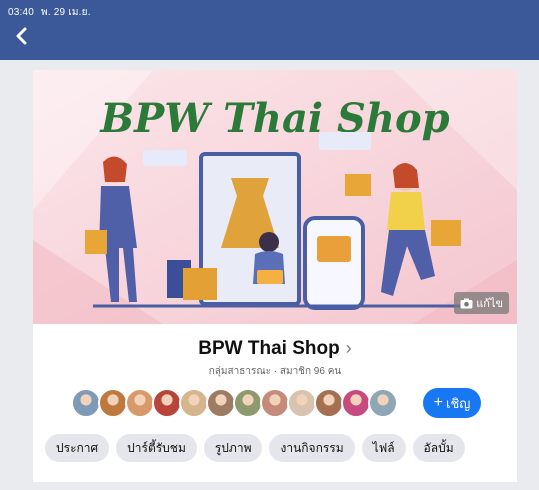  What do you see at coordinates (21, 12) in the screenshot?
I see `status-time: 03:40` at bounding box center [21, 12].